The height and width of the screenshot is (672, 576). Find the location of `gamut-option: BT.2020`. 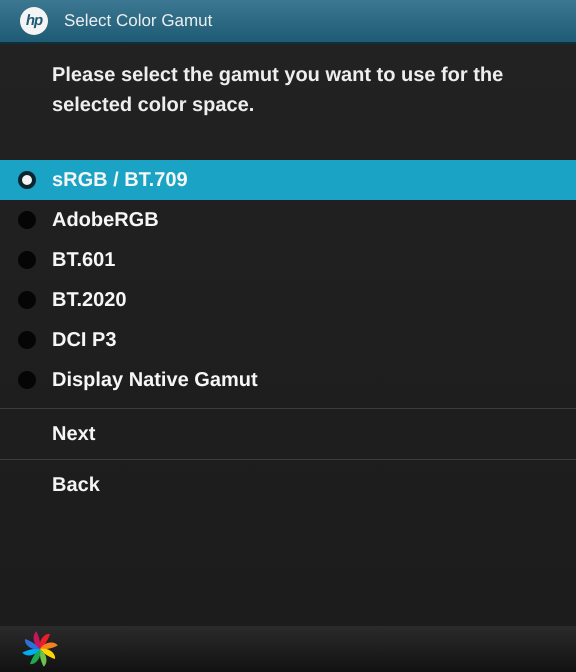

gamut-option: BT.2020 is located at coordinates (288, 300).